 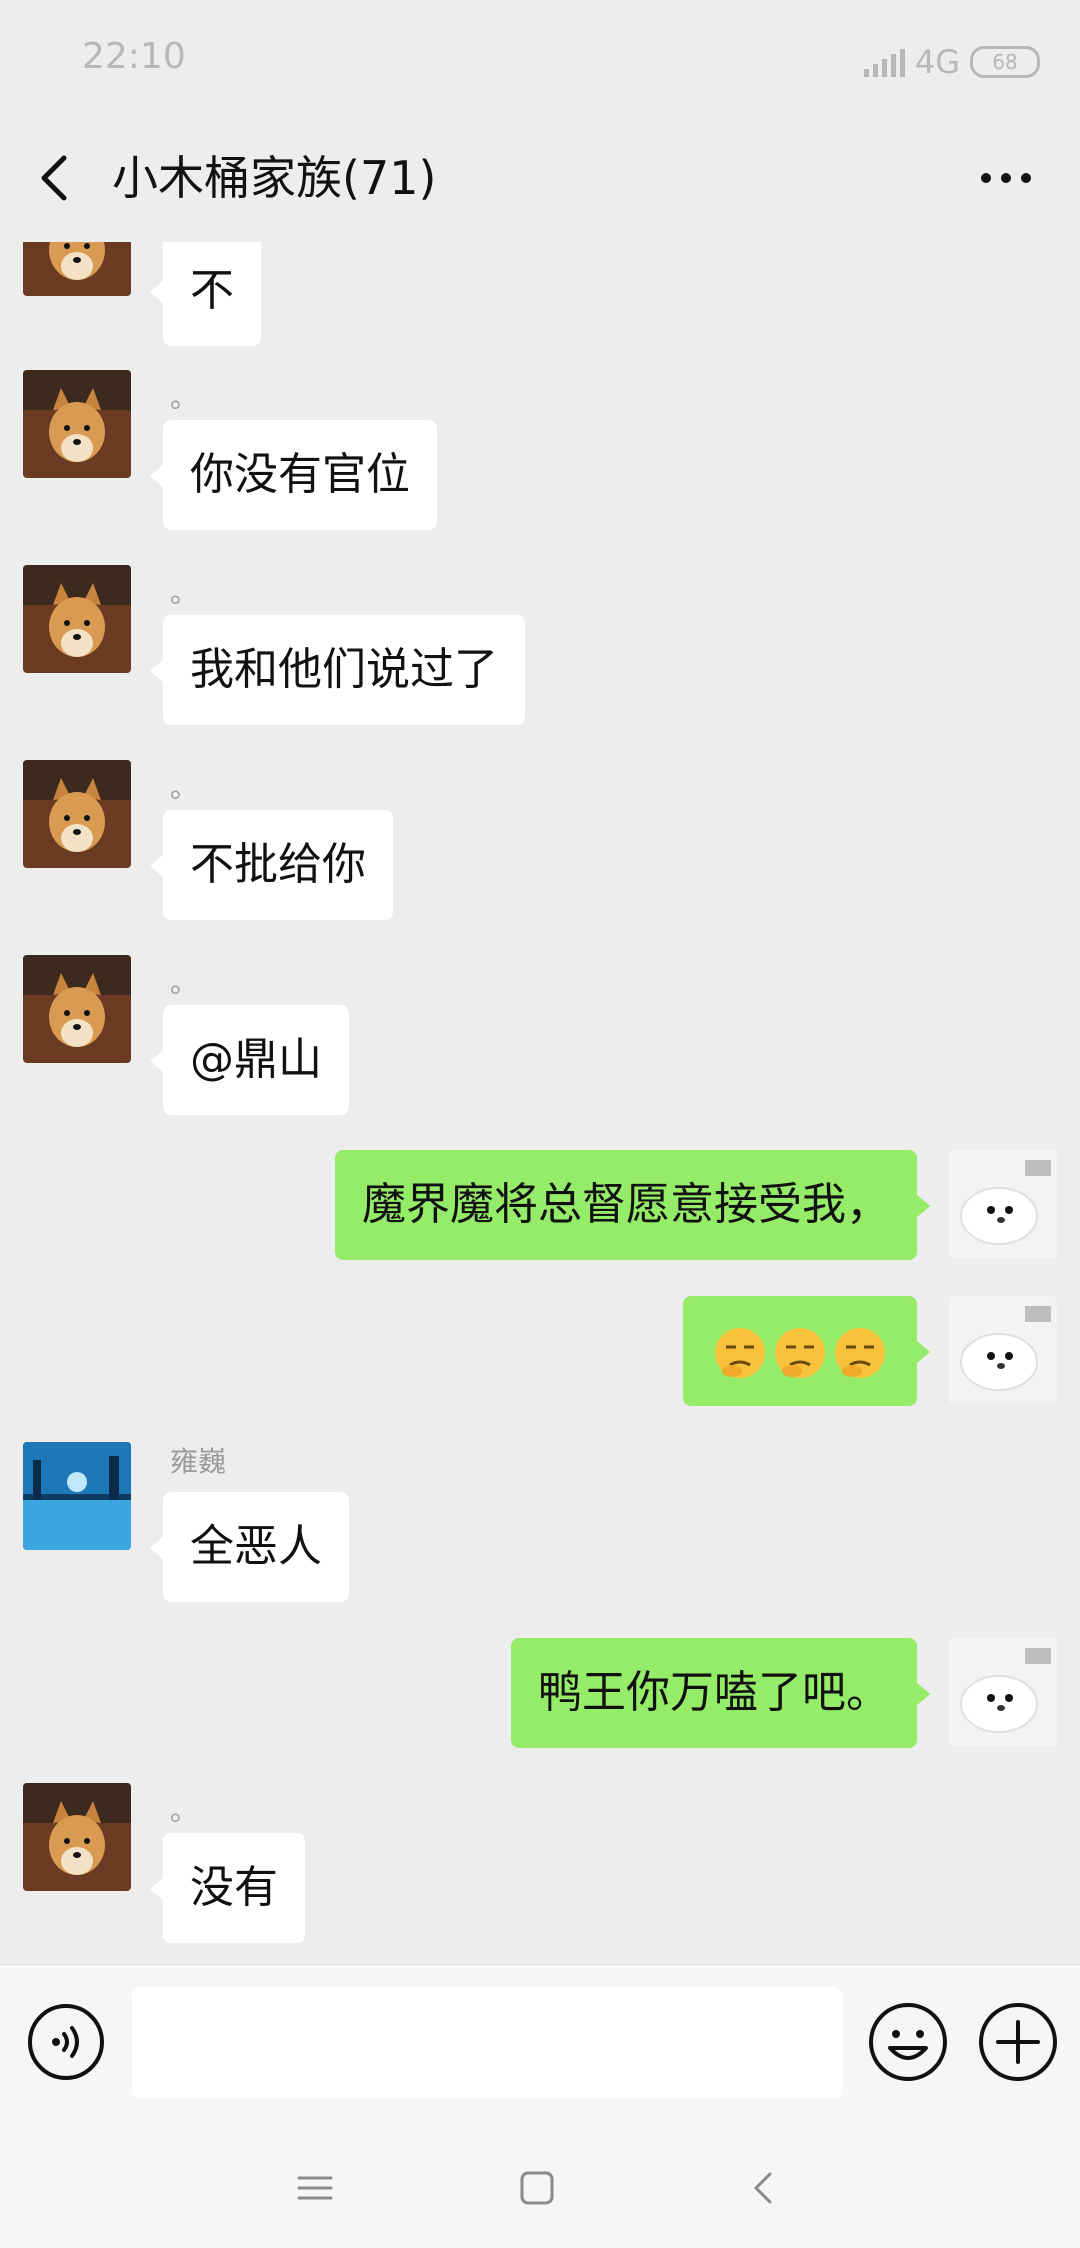 I want to click on nav-back-button, so click(x=764, y=2188).